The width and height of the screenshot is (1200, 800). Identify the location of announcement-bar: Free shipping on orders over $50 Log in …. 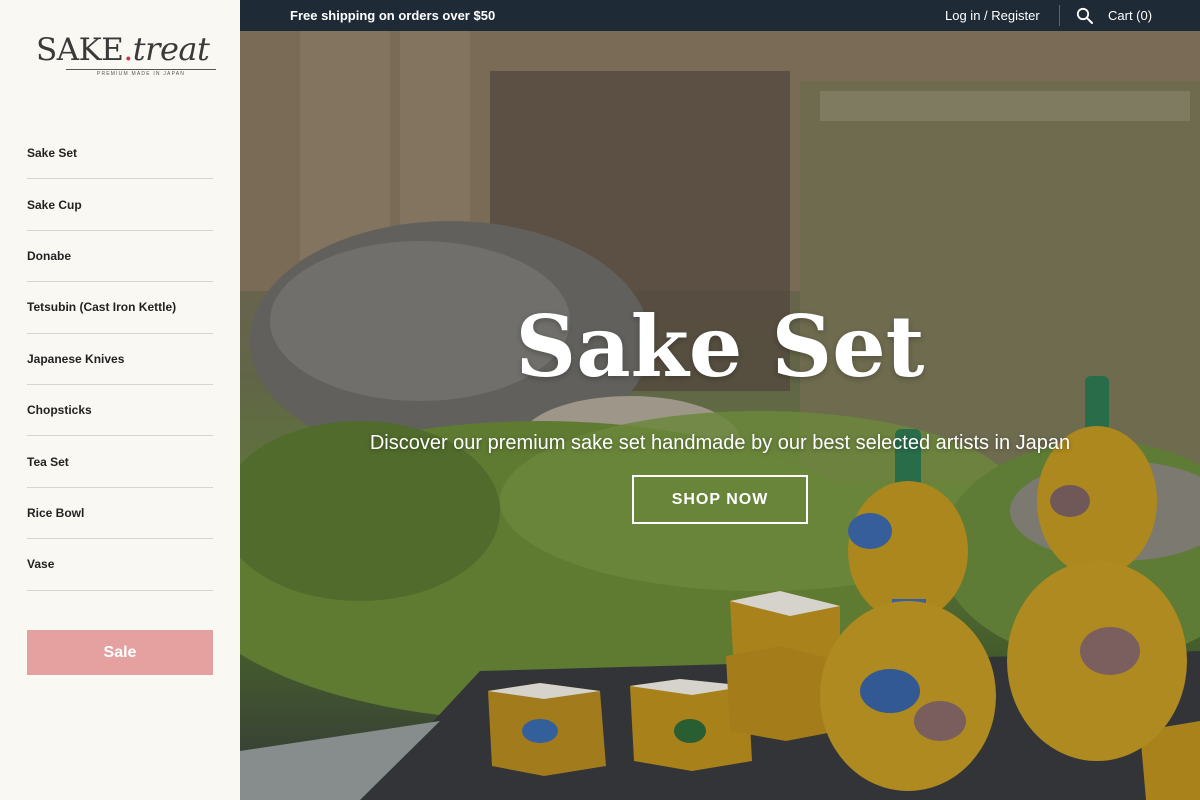
(720, 15).